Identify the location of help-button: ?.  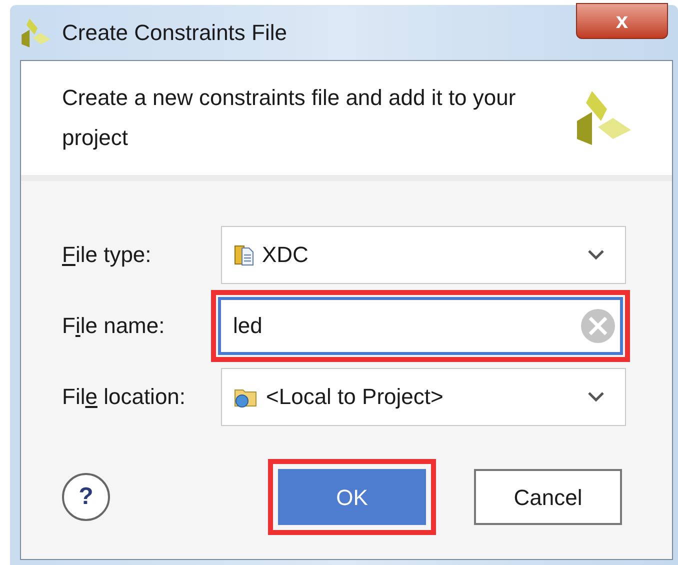
(86, 497).